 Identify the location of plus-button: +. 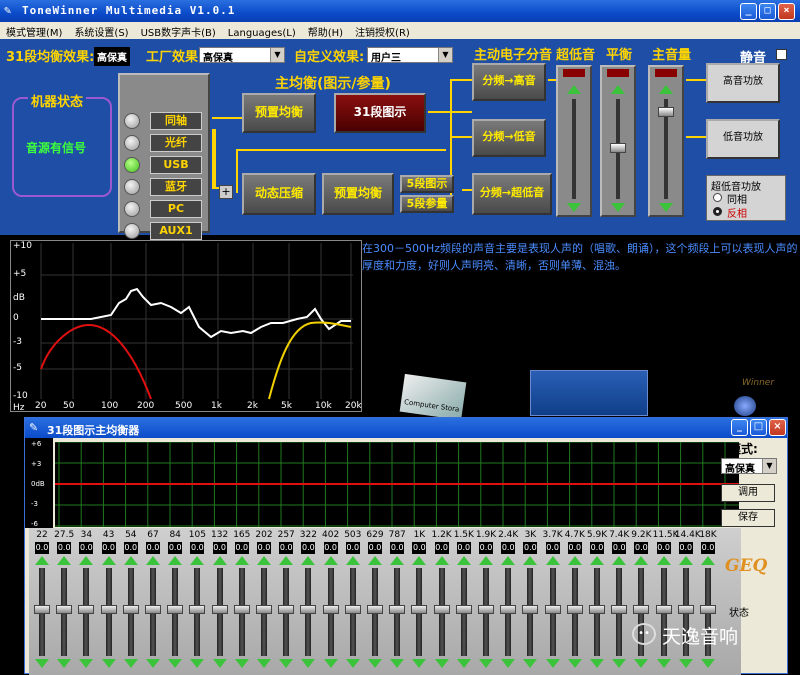
(226, 192).